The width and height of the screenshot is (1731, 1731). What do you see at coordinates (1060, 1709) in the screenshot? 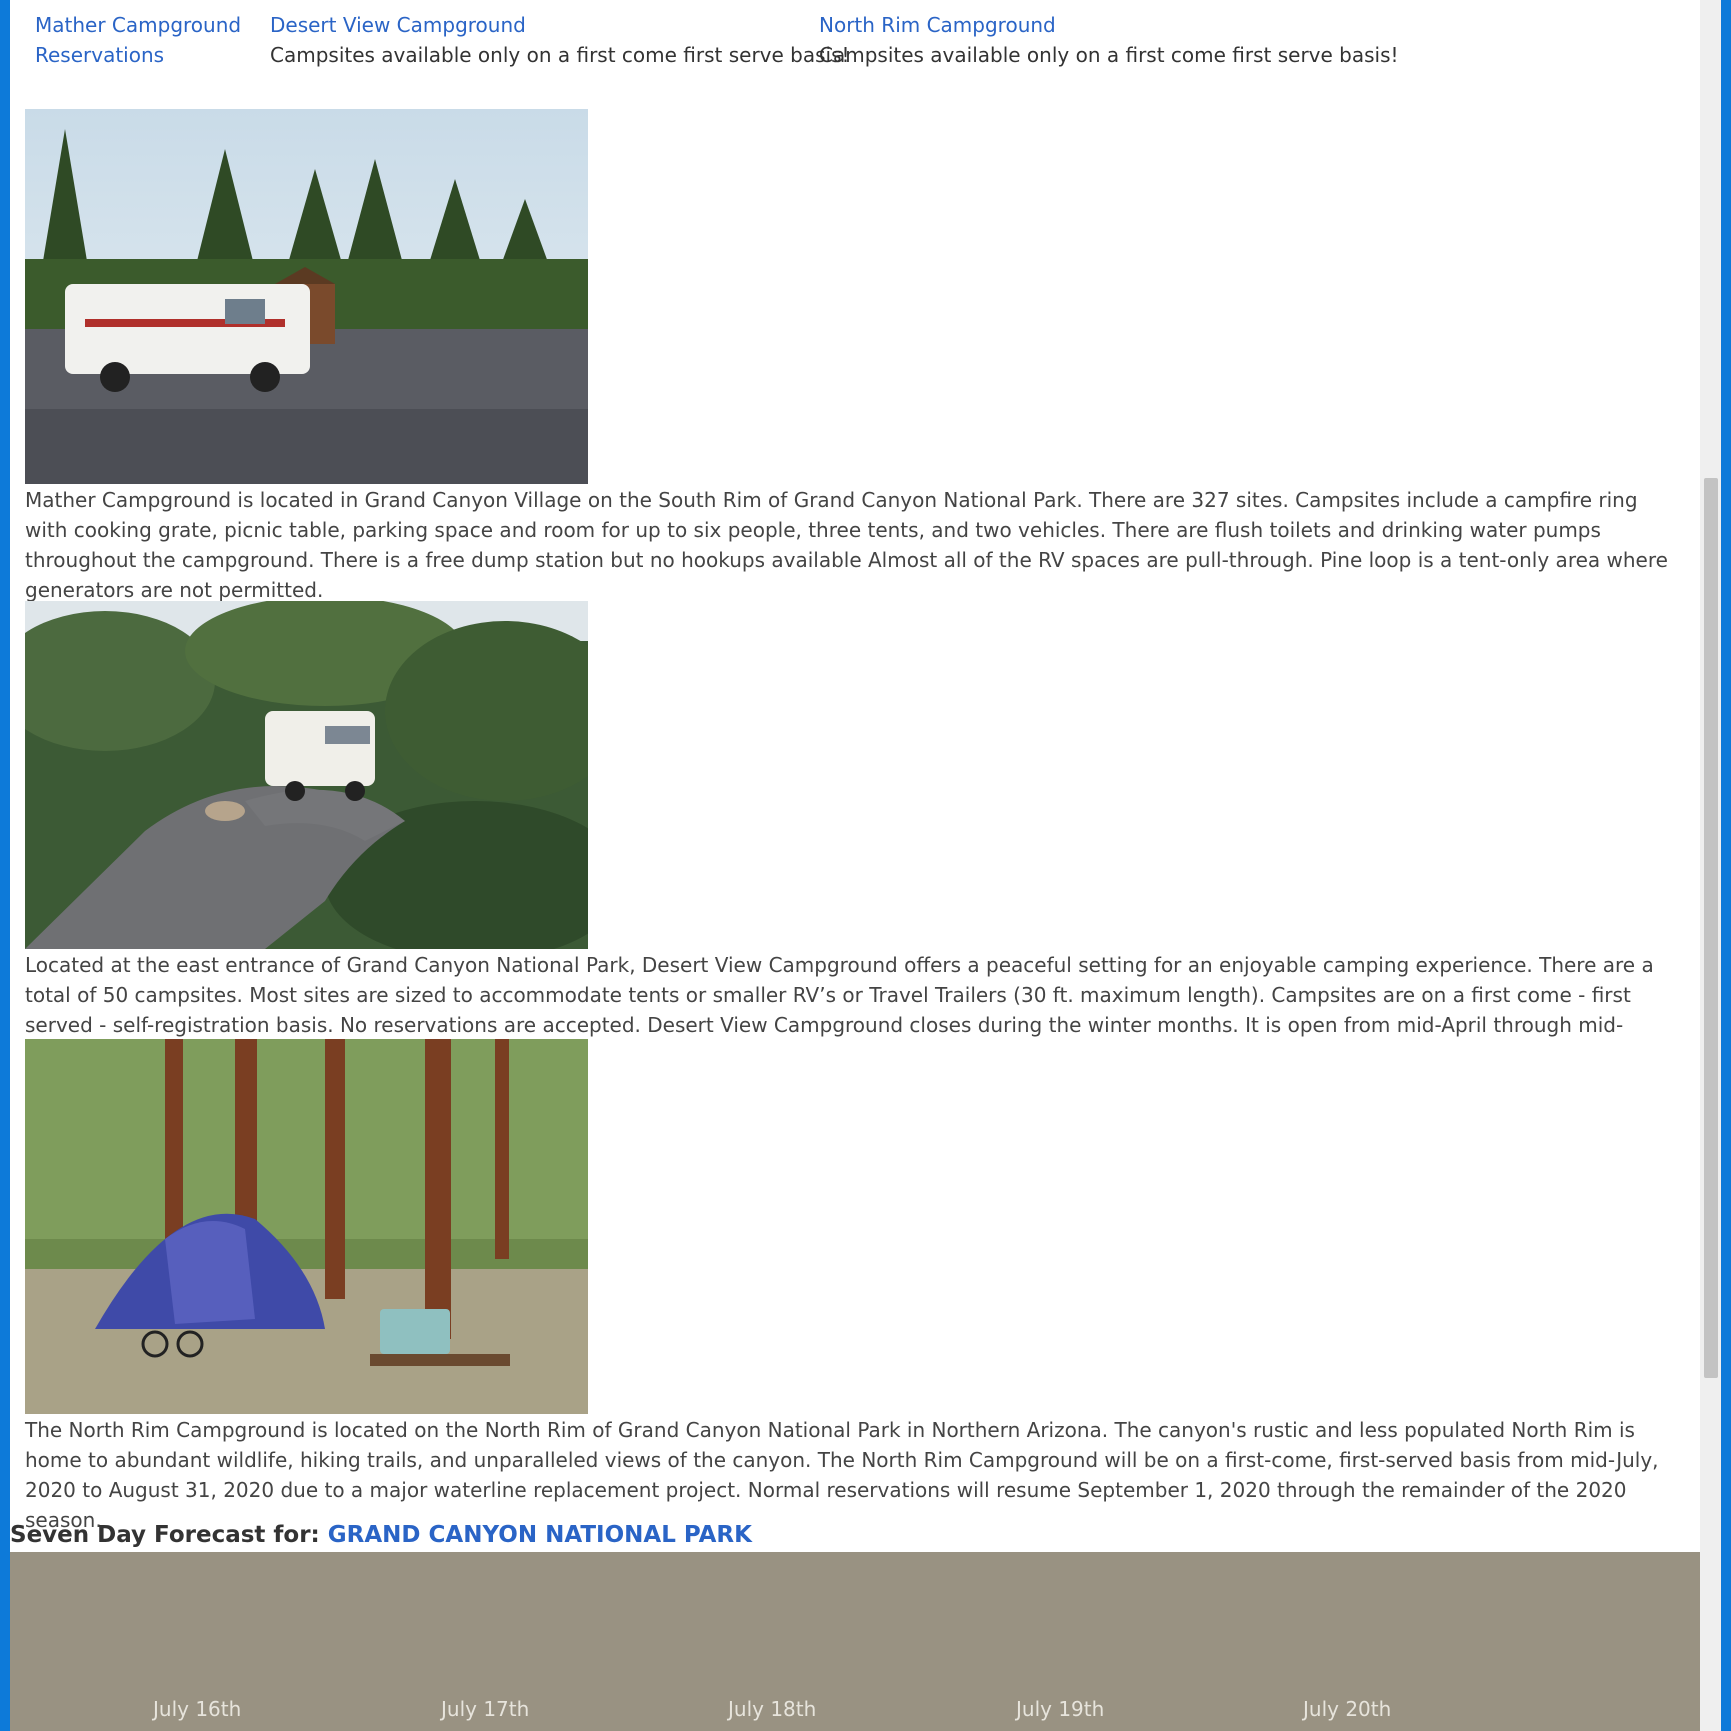
I see `forecast-day: July 19th` at bounding box center [1060, 1709].